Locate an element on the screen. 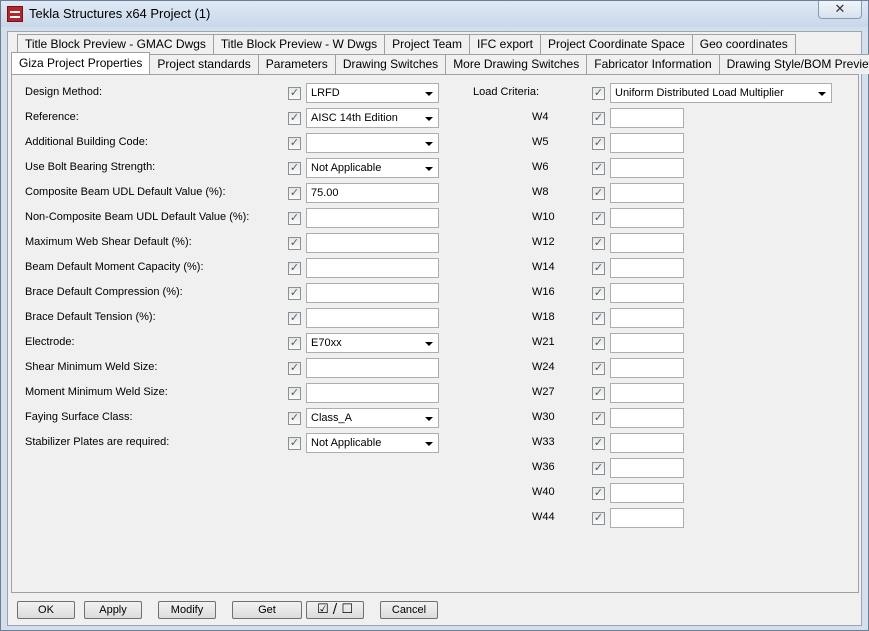 Image resolution: width=869 pixels, height=631 pixels. tab-project-team: Project Team is located at coordinates (427, 44).